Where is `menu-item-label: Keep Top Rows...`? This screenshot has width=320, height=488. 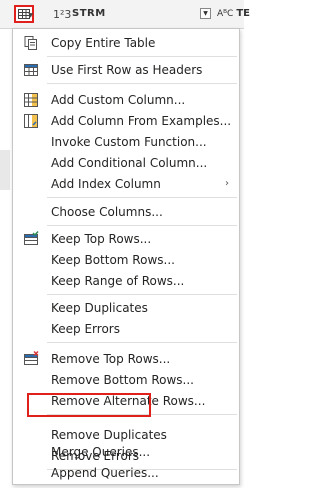 menu-item-label: Keep Top Rows... is located at coordinates (101, 239).